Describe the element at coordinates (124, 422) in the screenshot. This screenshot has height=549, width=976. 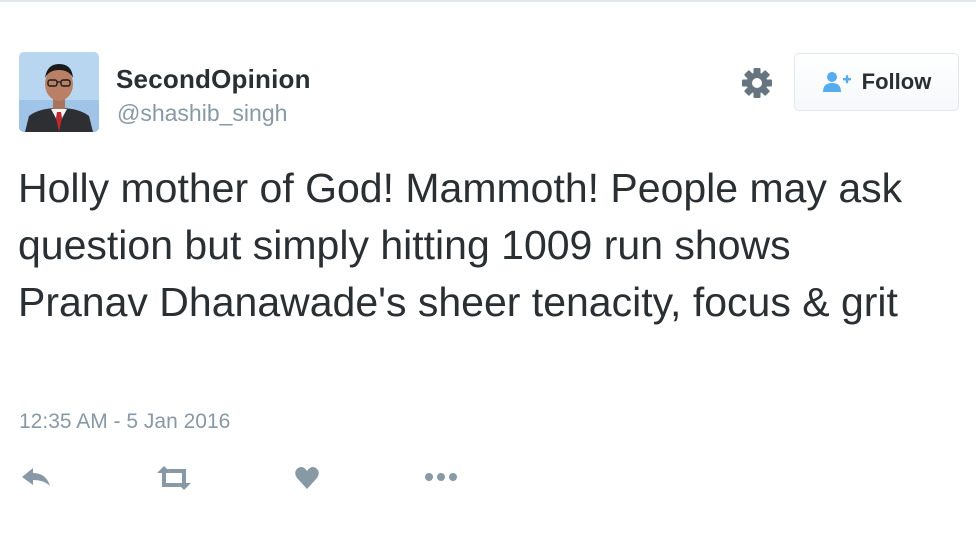
I see `tweet-timestamp: 12:35 AM - 5 Jan 2016` at that location.